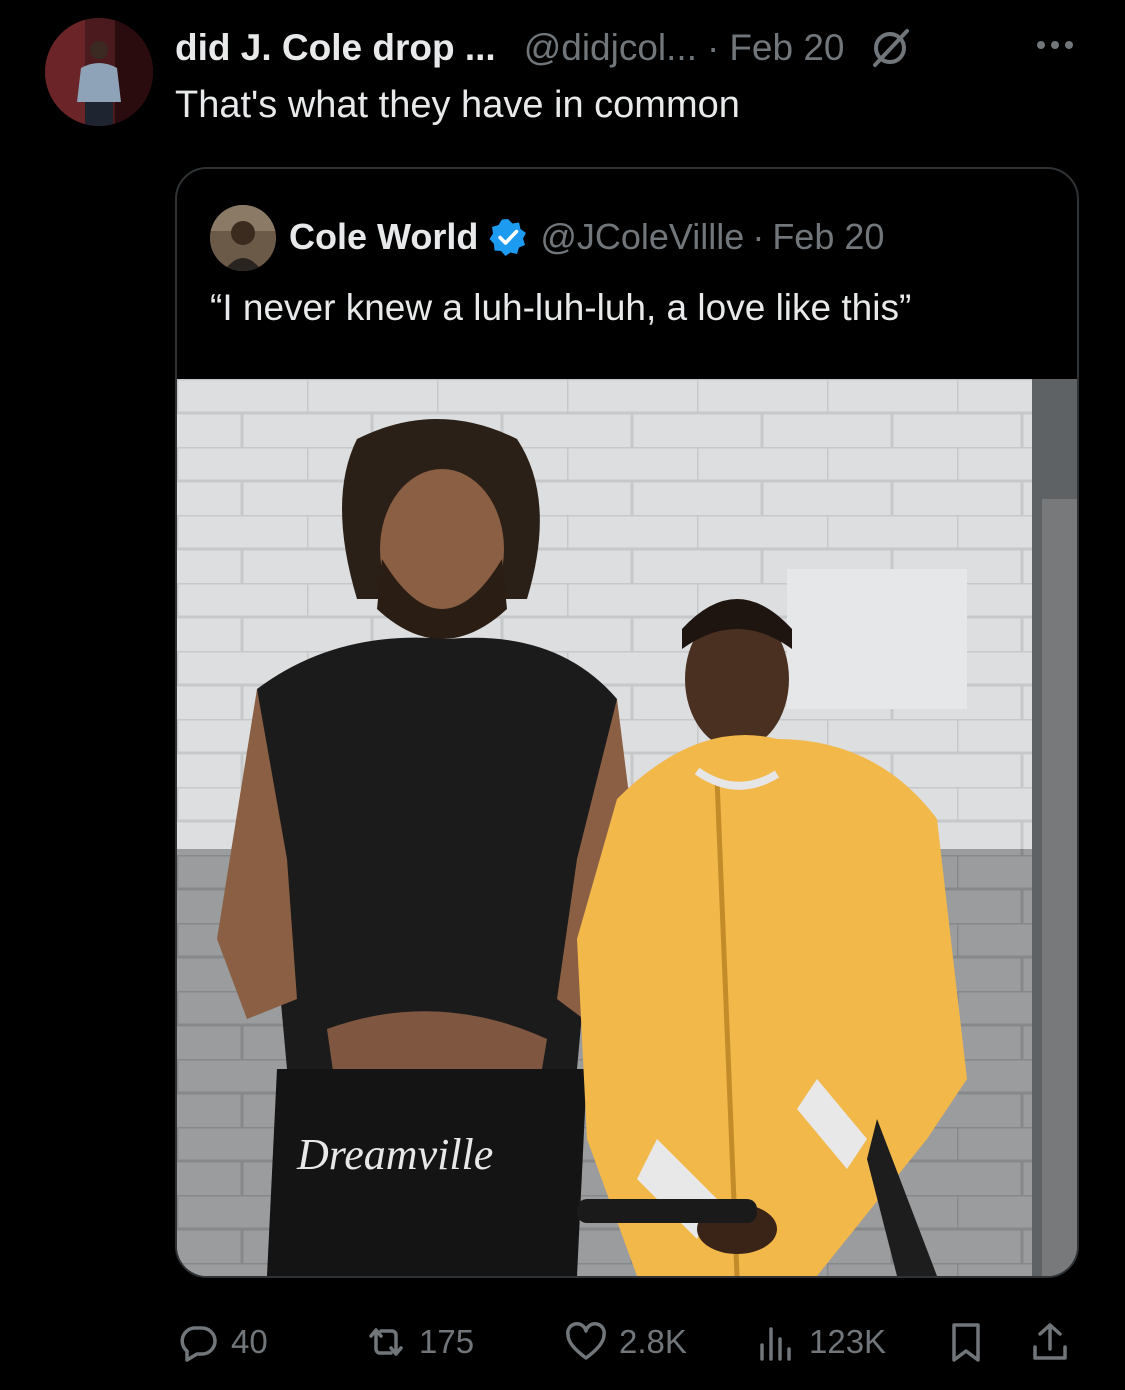 Image resolution: width=1125 pixels, height=1390 pixels. I want to click on verified-badge-icon, so click(508, 237).